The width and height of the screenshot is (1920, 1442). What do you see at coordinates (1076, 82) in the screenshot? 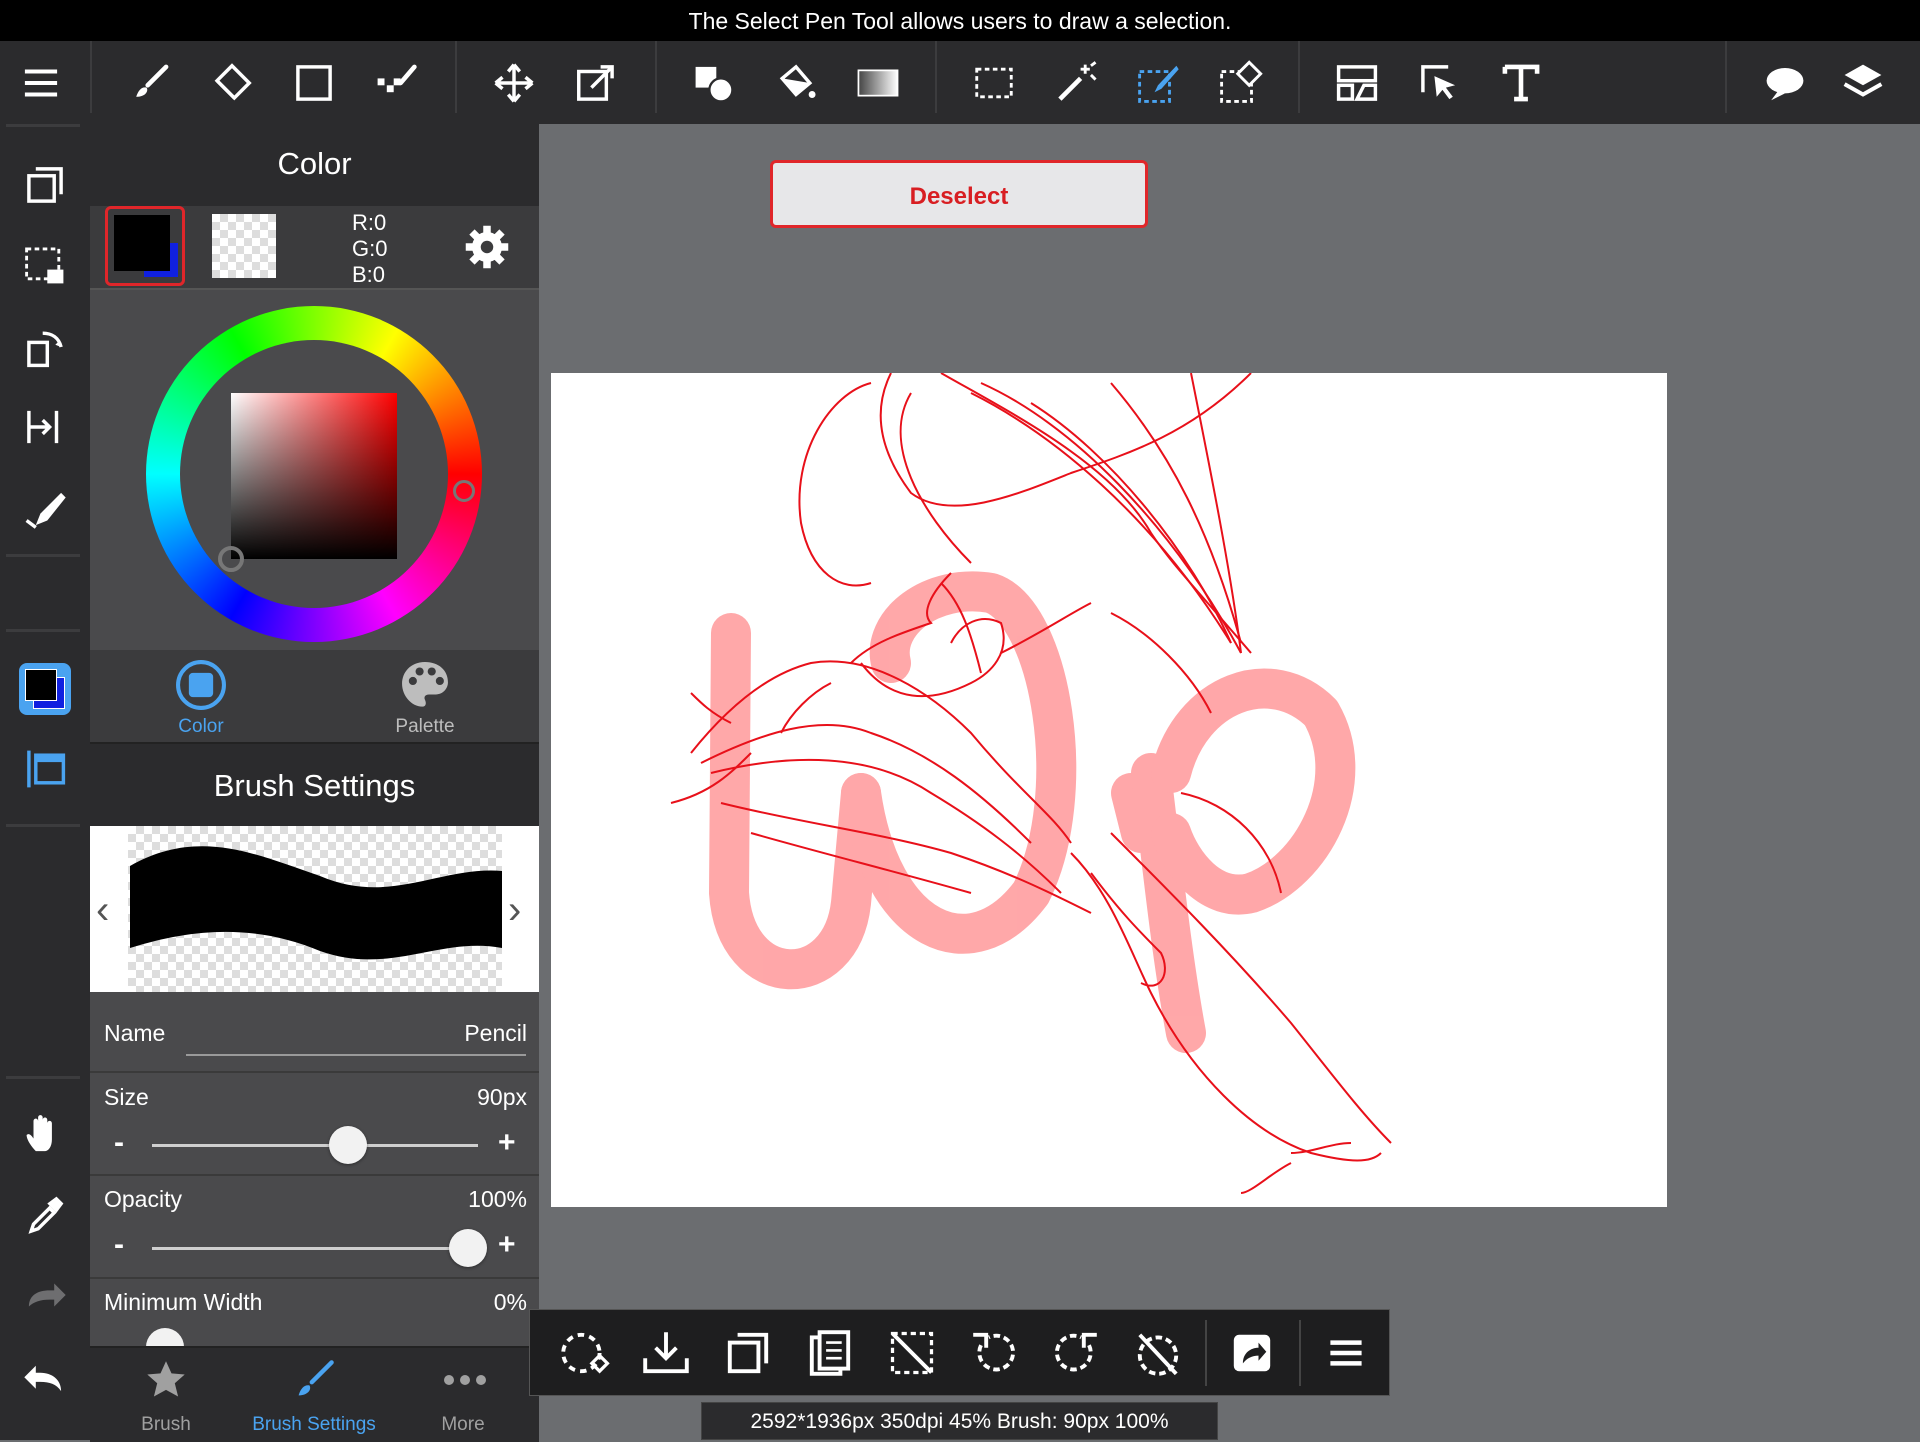
I see `magic-wand-icon` at bounding box center [1076, 82].